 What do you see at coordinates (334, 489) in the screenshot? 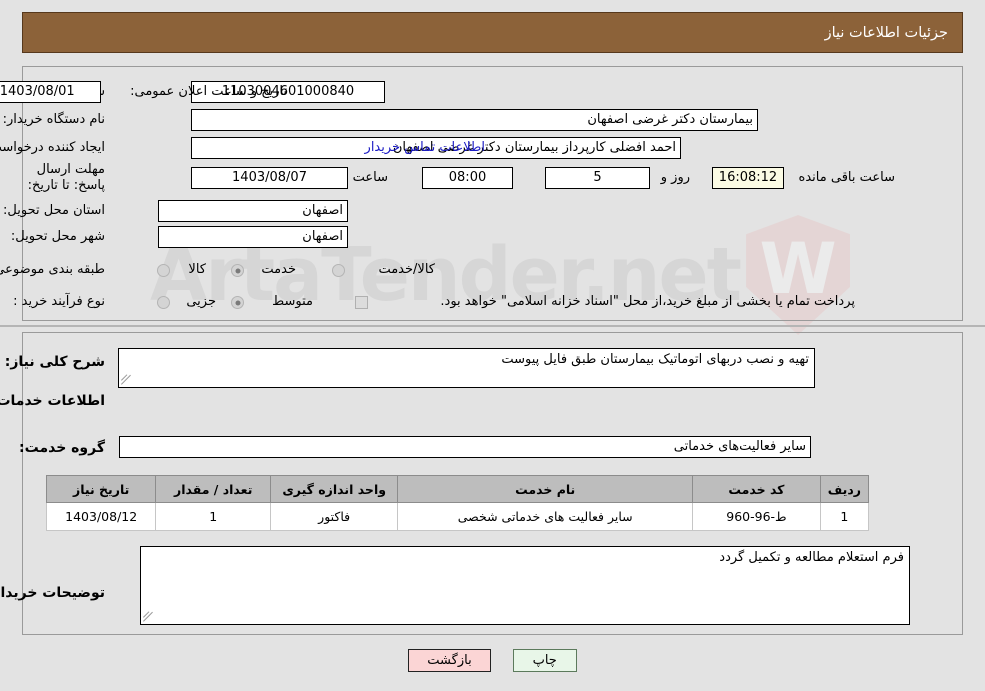
I see `th-unit: واحد اندازه گیری` at bounding box center [334, 489].